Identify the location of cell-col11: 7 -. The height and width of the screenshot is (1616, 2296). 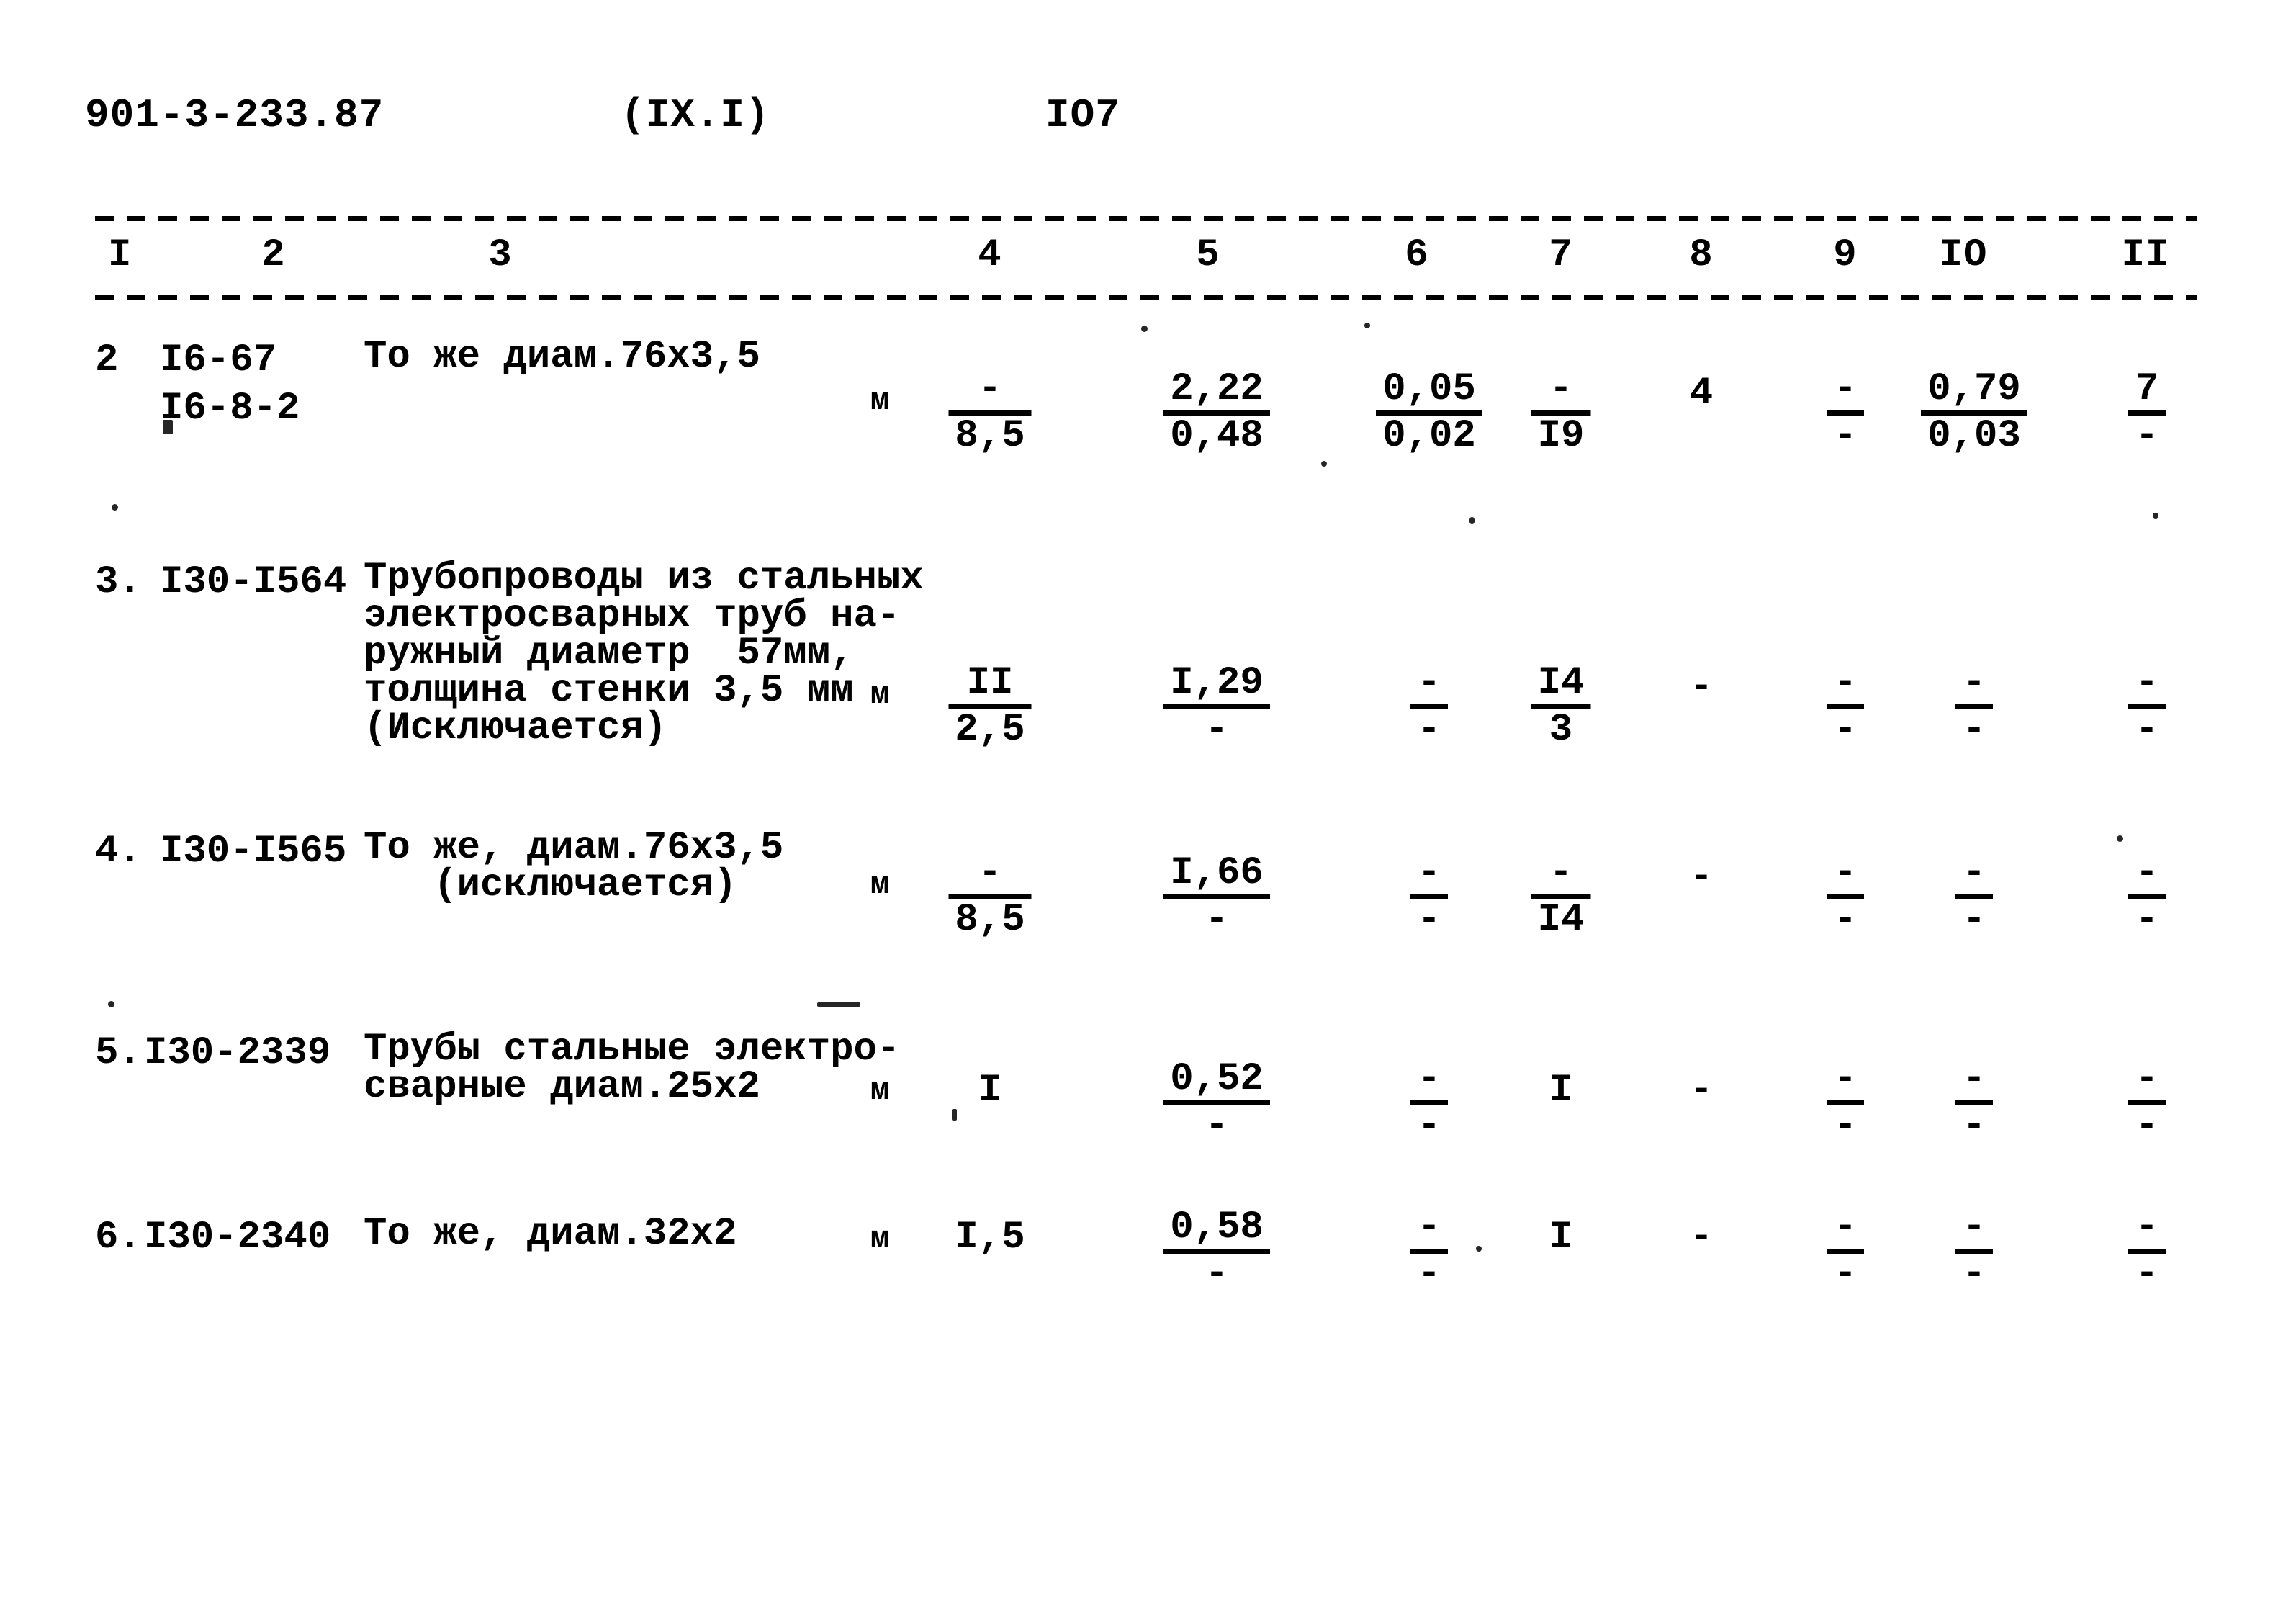
(2147, 413).